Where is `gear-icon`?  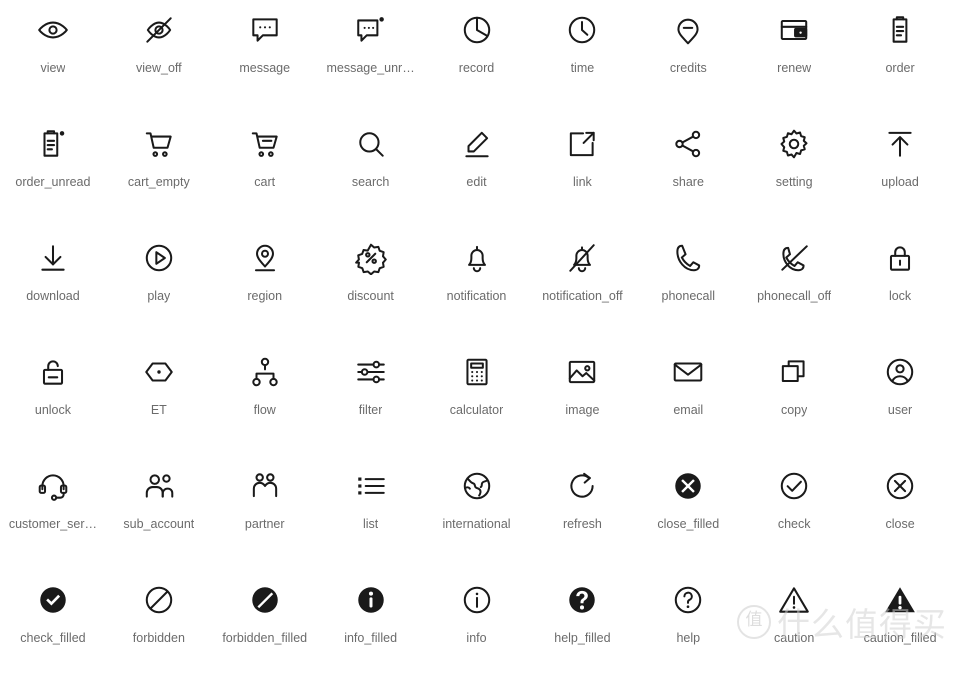
gear-icon is located at coordinates (794, 144).